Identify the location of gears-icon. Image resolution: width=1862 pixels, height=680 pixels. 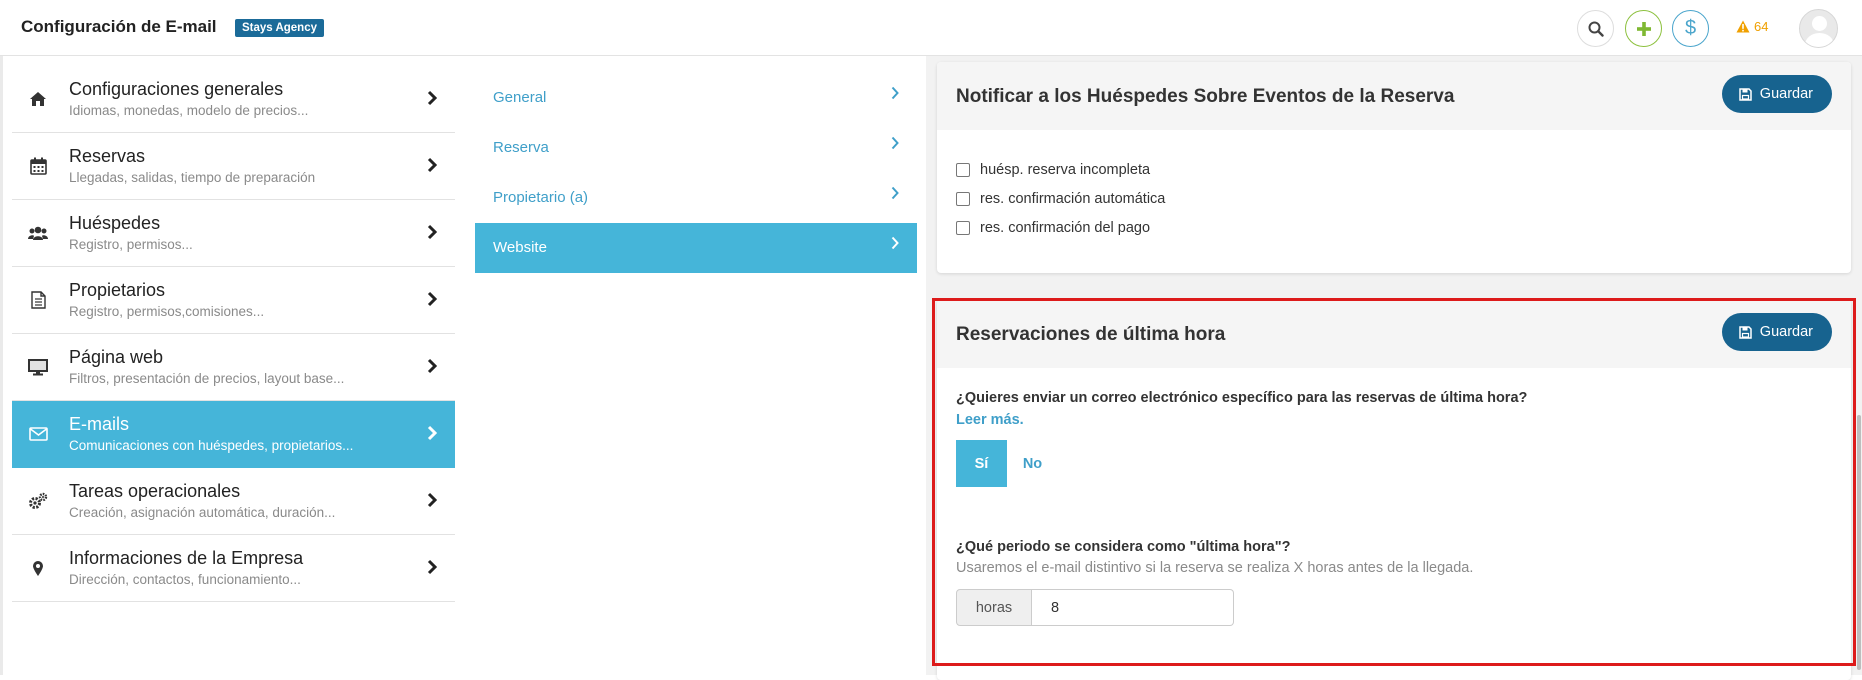
(38, 501).